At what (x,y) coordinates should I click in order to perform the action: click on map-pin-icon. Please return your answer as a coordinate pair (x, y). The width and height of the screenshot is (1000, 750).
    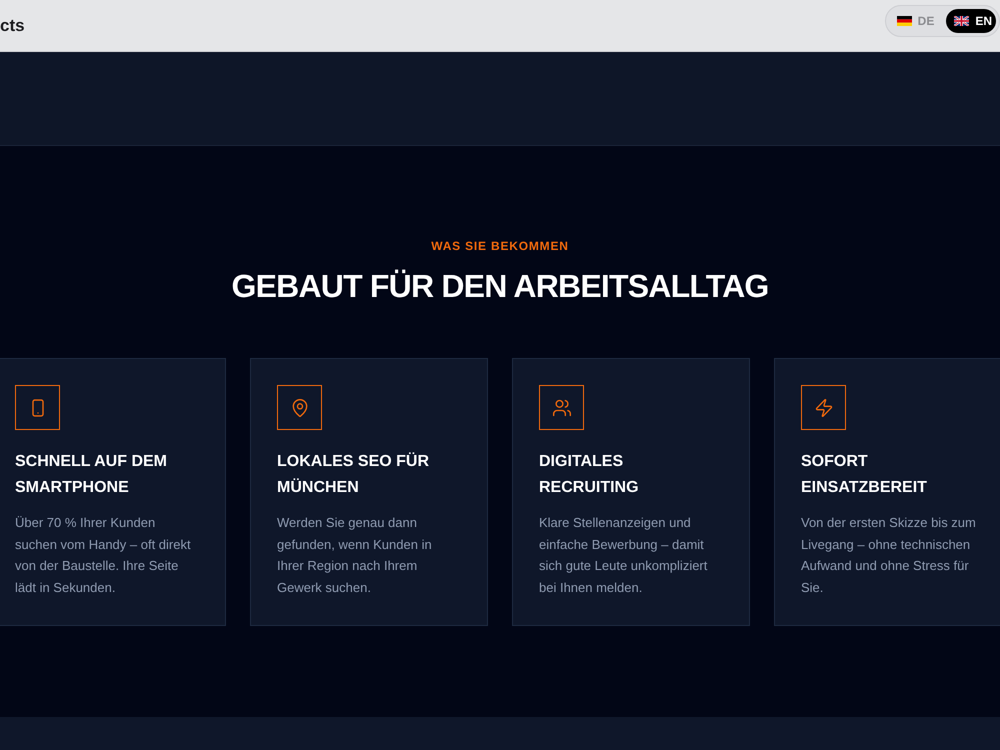
    Looking at the image, I should click on (299, 407).